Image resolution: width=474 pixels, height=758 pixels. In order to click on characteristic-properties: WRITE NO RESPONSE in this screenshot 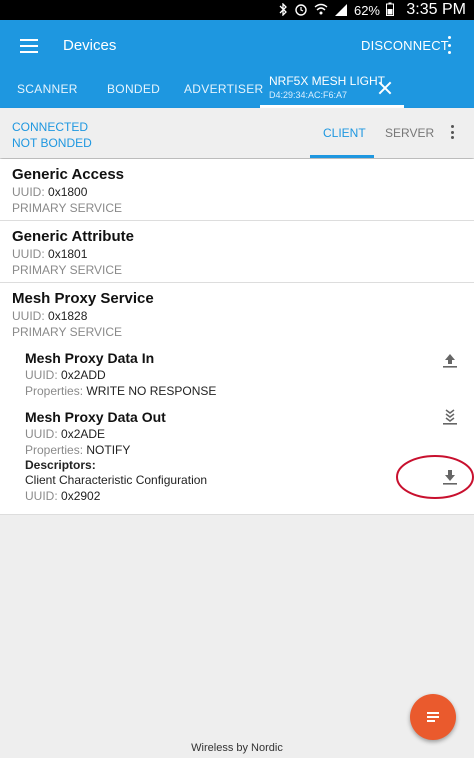, I will do `click(151, 391)`.